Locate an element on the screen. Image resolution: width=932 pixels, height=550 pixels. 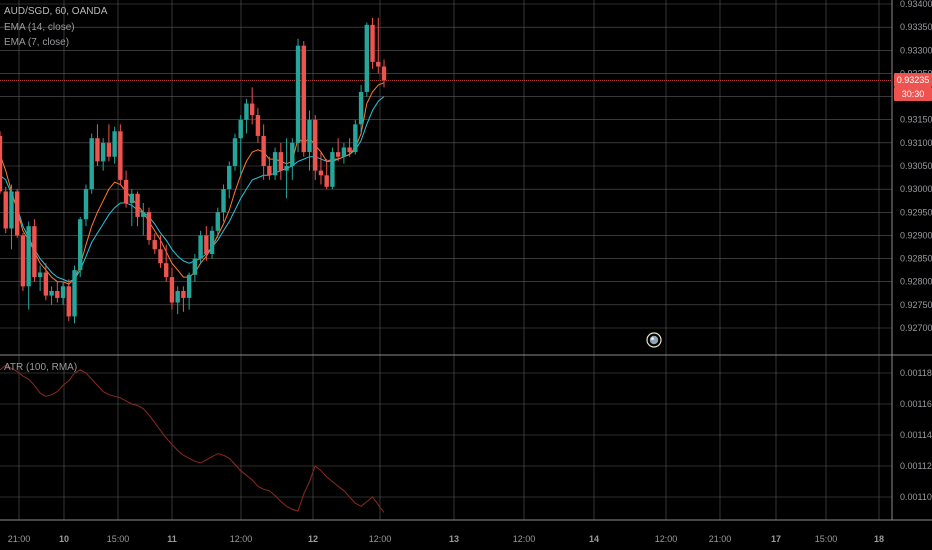
atr-axis-tick-label: 0.00110 is located at coordinates (916, 497).